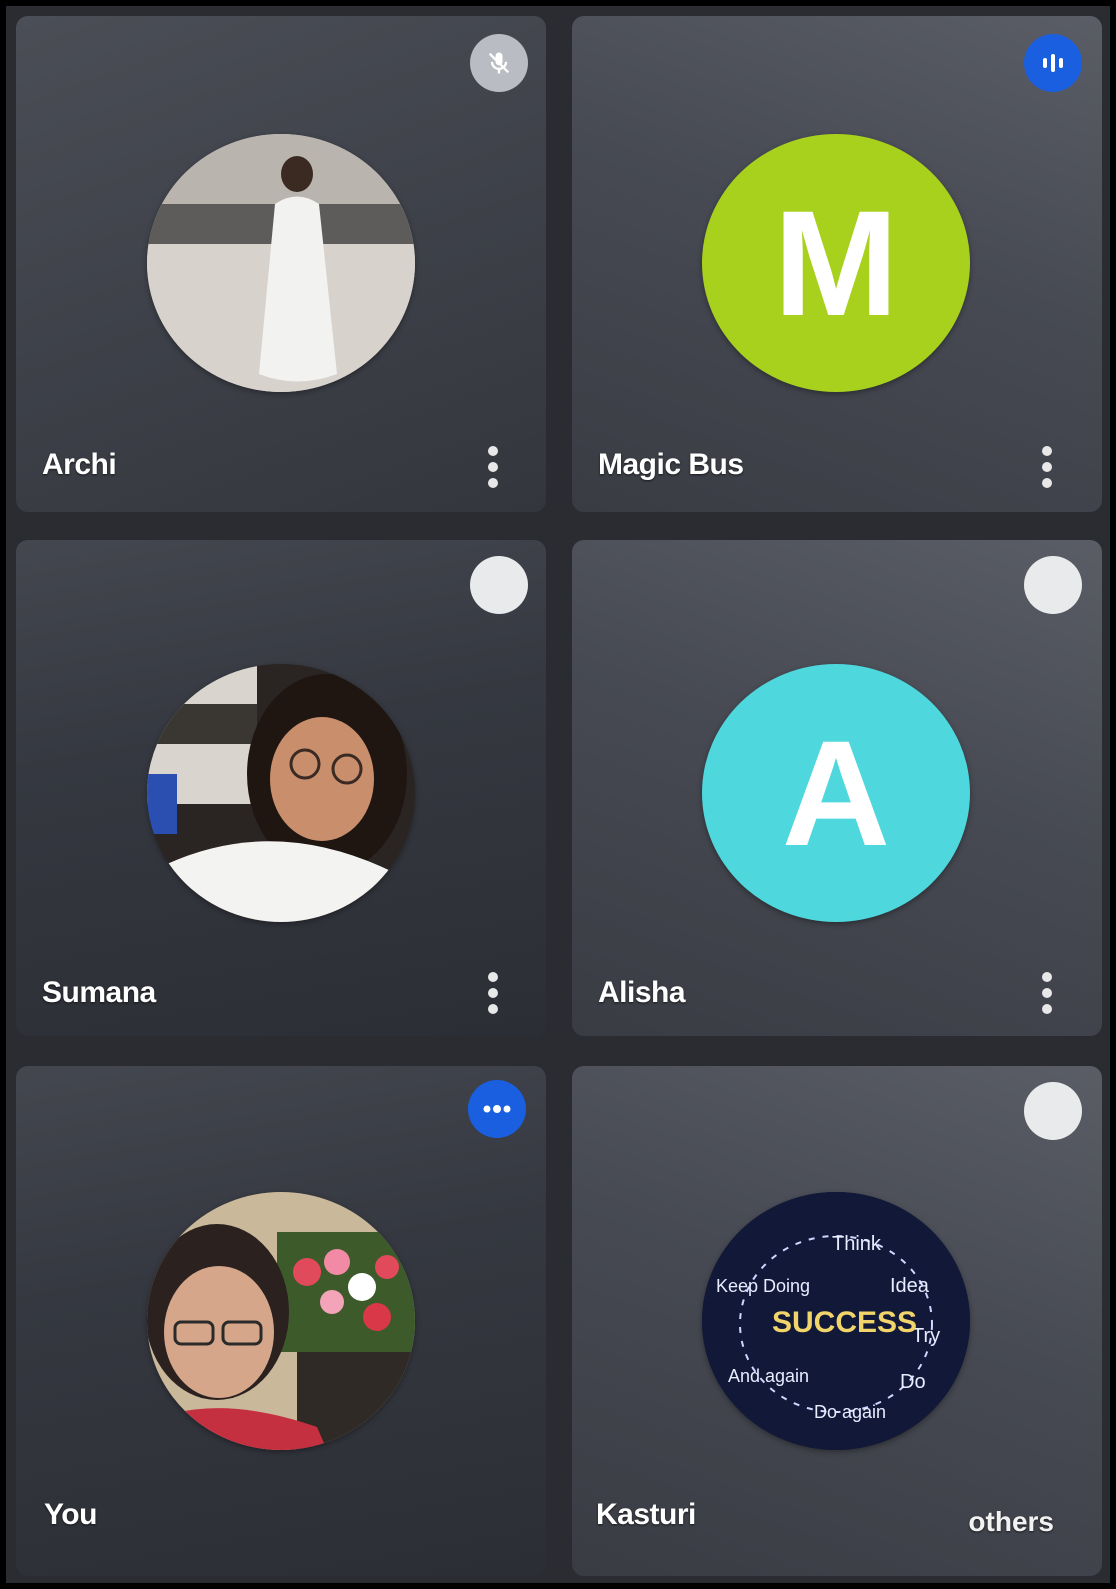  What do you see at coordinates (497, 1109) in the screenshot?
I see `speaking-dots-icon` at bounding box center [497, 1109].